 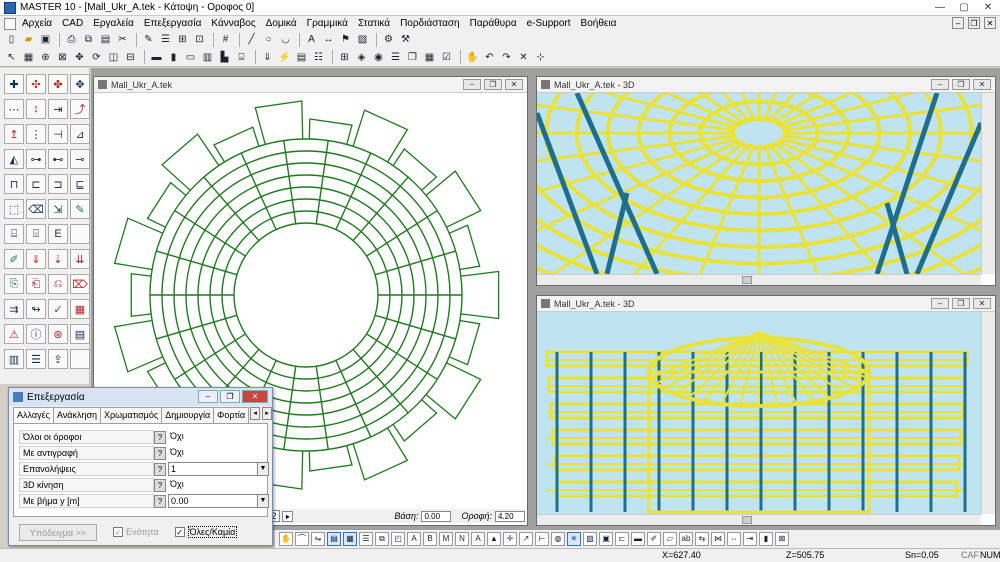 What do you see at coordinates (462, 539) in the screenshot?
I see `letter-n-icon: N` at bounding box center [462, 539].